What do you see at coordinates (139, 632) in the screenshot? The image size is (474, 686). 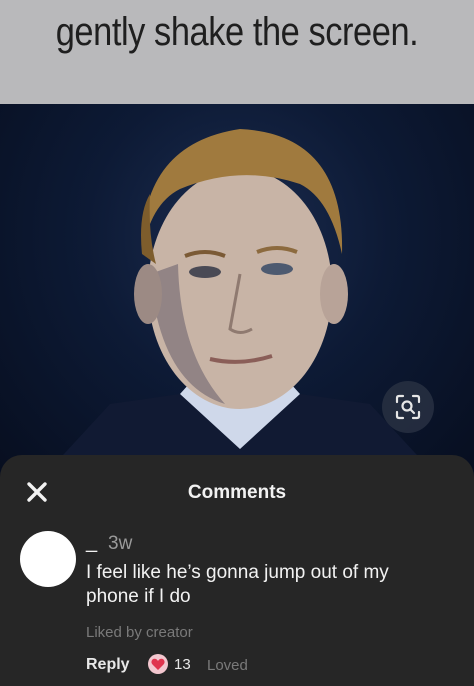 I see `liked-by-creator-label: Liked by creator` at bounding box center [139, 632].